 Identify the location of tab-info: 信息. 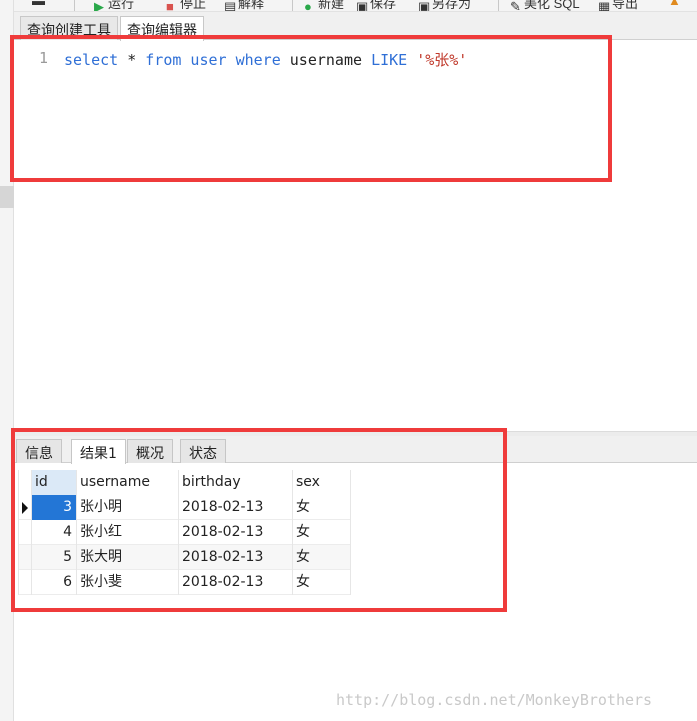
(39, 451).